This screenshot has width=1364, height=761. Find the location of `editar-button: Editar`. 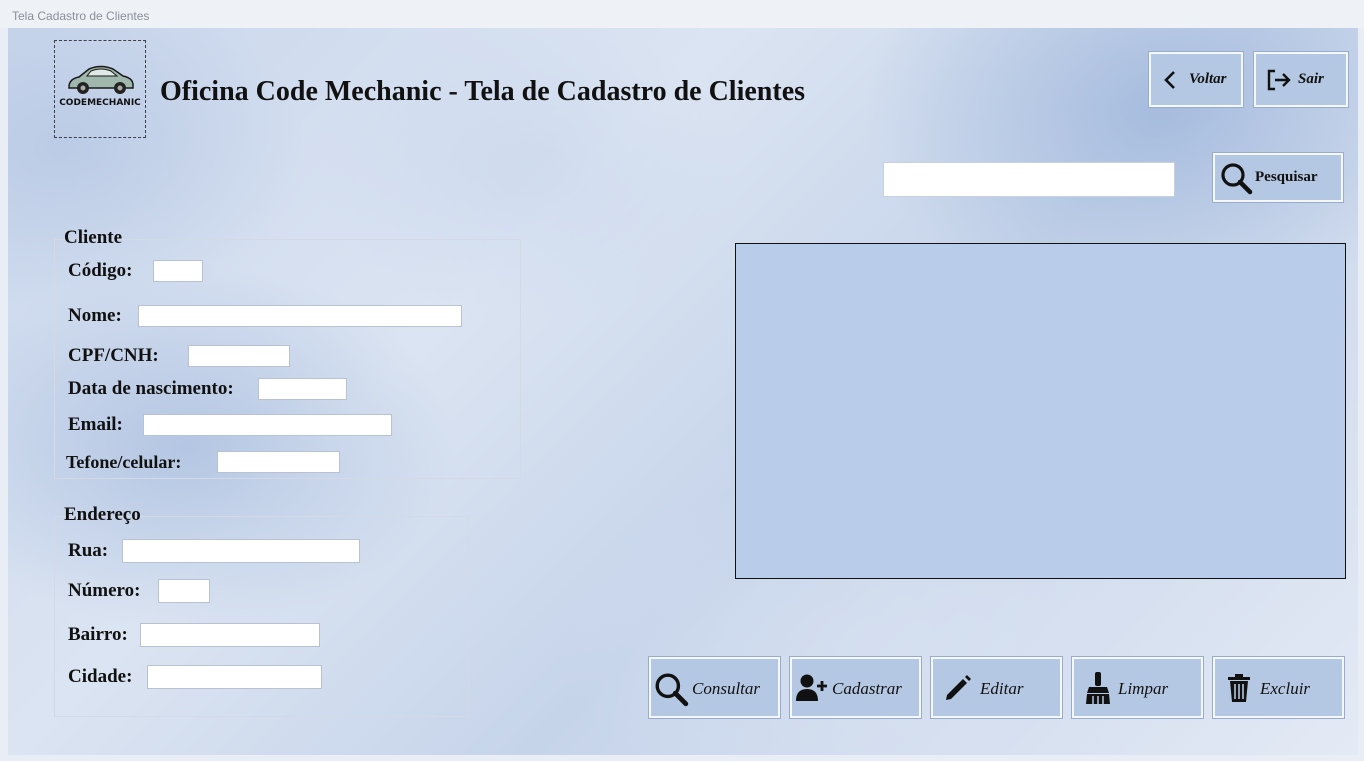

editar-button: Editar is located at coordinates (996, 687).